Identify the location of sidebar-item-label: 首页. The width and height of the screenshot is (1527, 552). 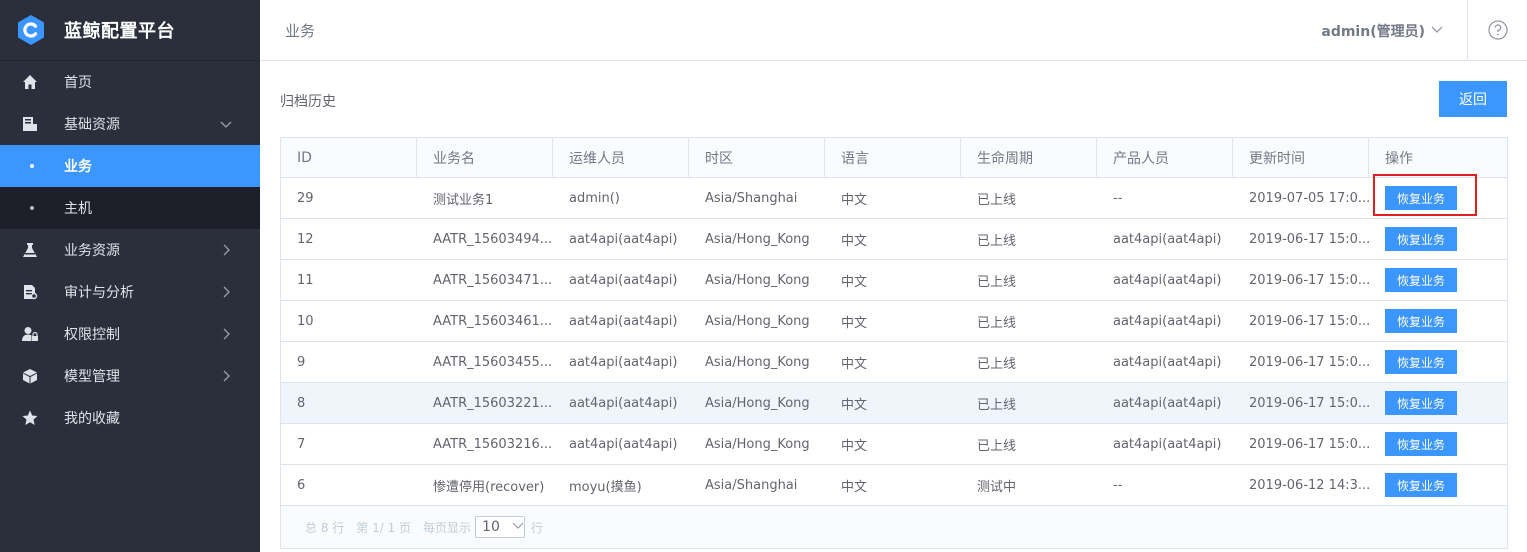
(78, 83).